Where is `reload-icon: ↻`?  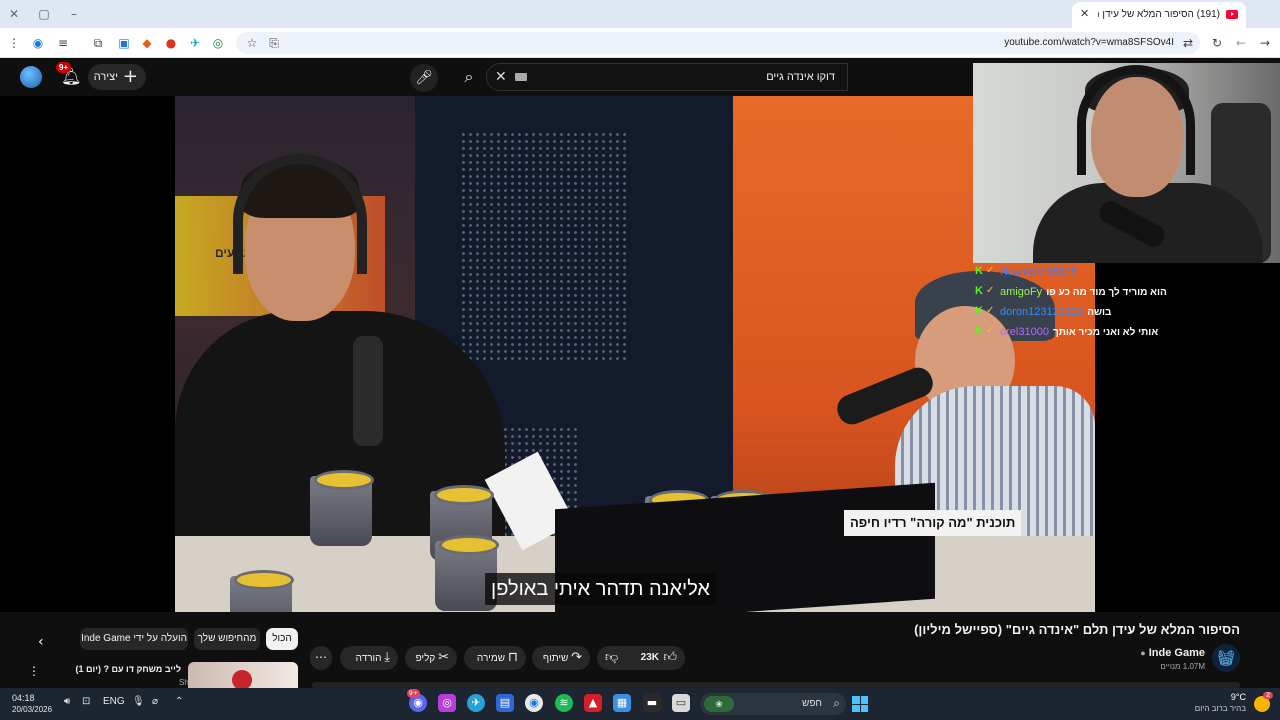
reload-icon: ↻ is located at coordinates (1217, 43).